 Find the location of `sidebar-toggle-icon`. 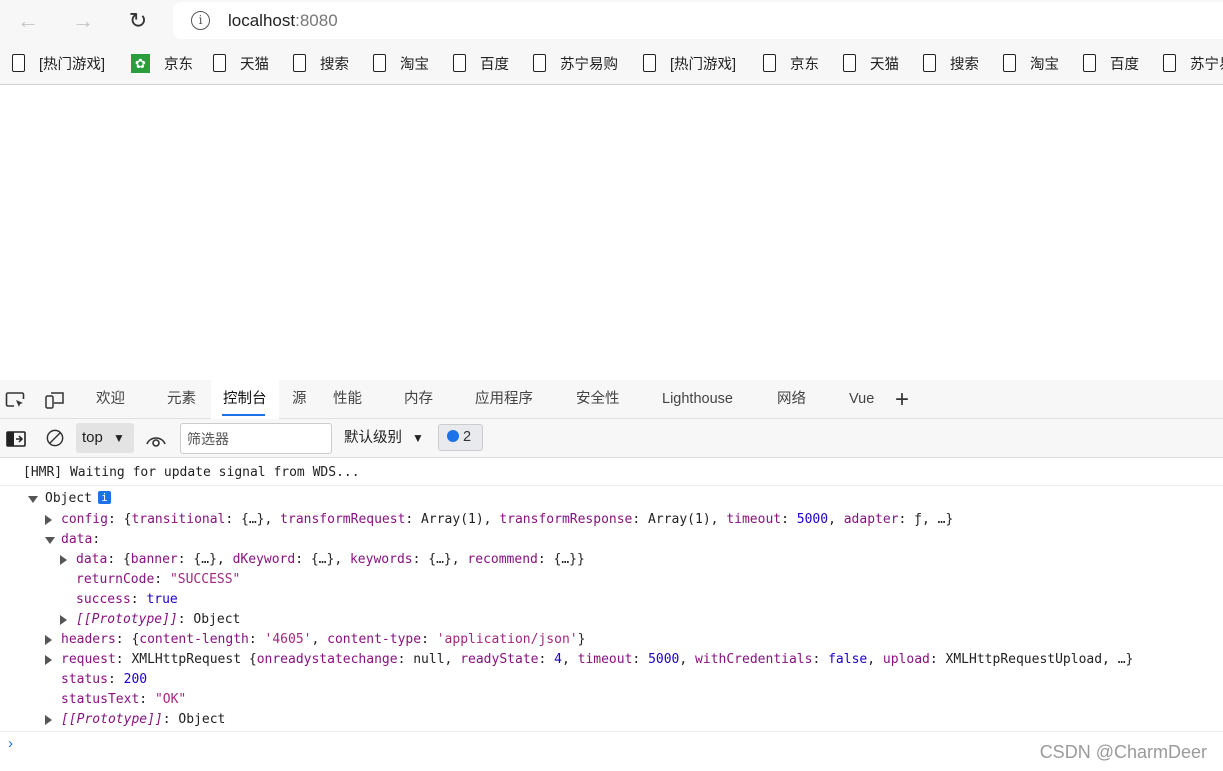

sidebar-toggle-icon is located at coordinates (16, 439).